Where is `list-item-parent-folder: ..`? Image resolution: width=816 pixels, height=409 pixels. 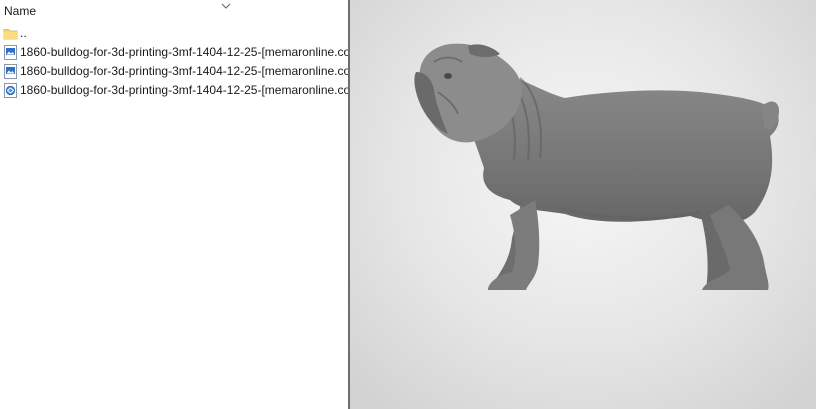
list-item-parent-folder: .. is located at coordinates (174, 33).